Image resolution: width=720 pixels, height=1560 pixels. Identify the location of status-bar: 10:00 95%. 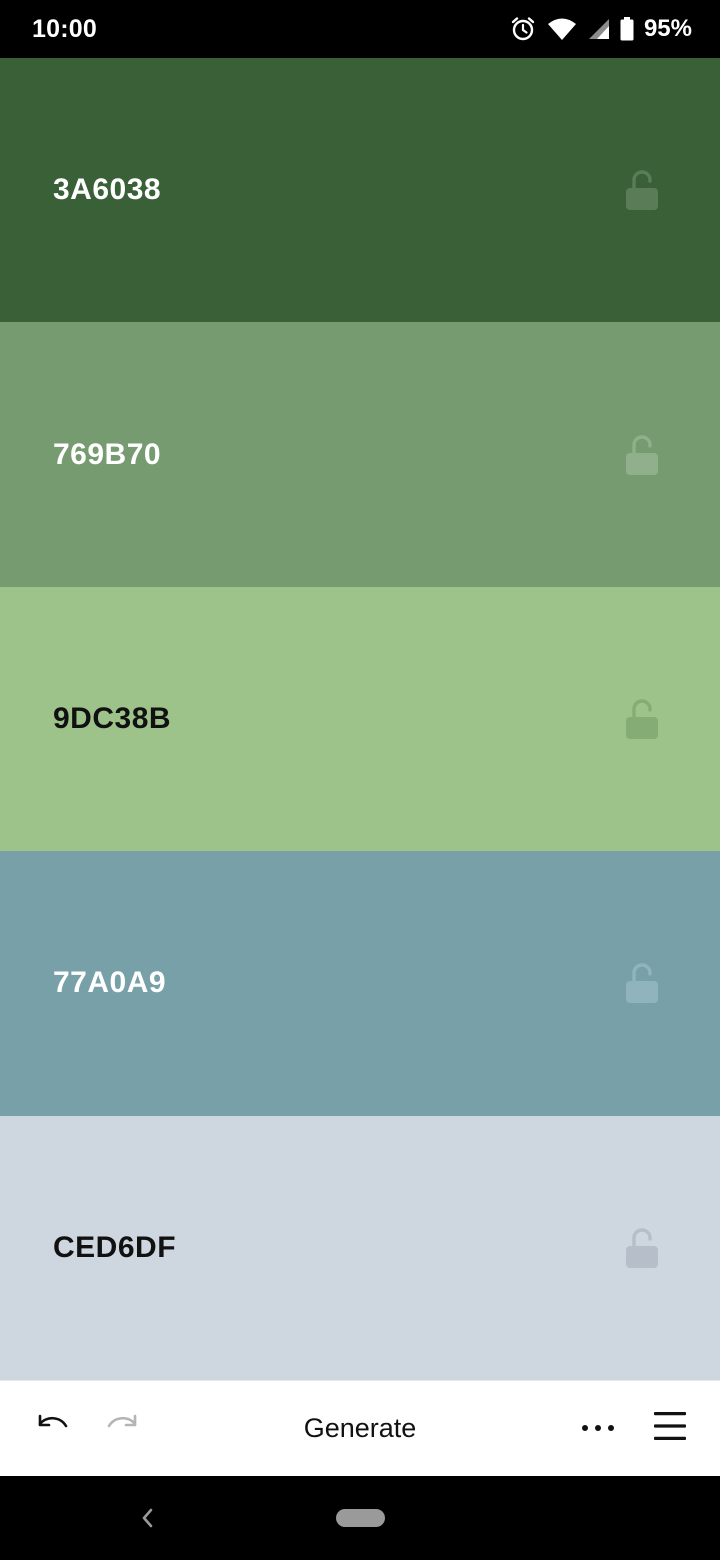
(360, 29).